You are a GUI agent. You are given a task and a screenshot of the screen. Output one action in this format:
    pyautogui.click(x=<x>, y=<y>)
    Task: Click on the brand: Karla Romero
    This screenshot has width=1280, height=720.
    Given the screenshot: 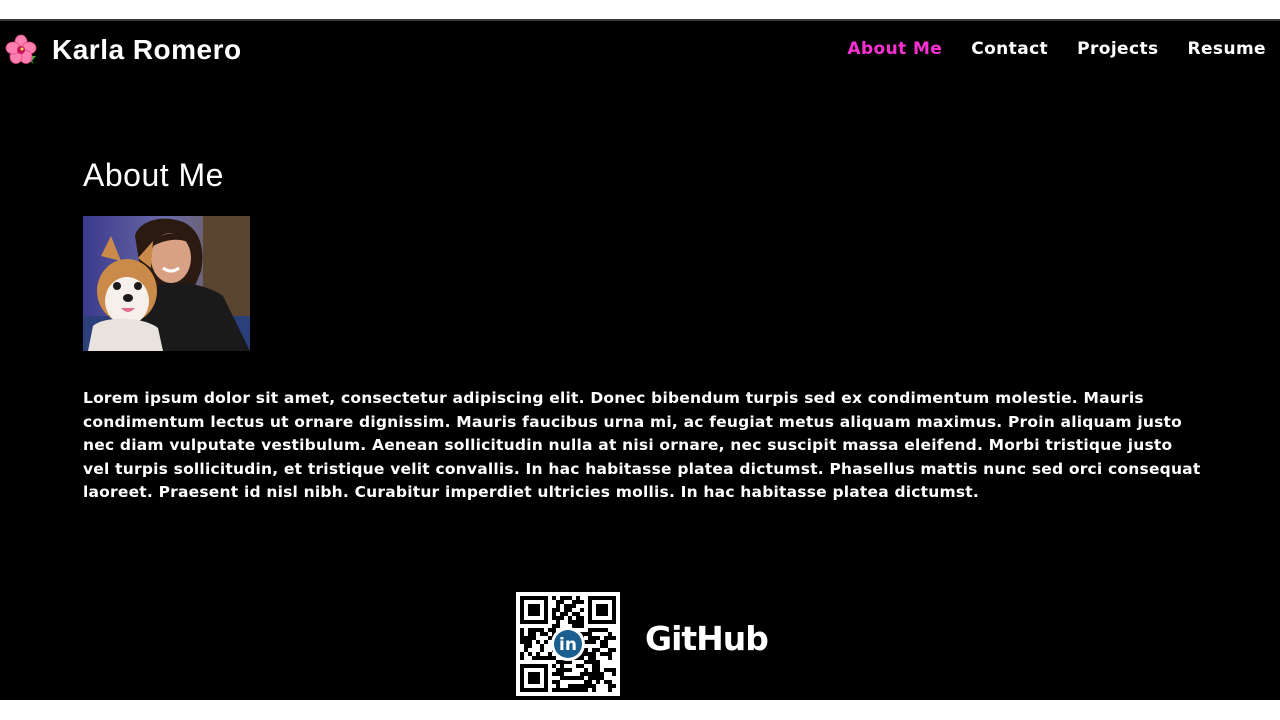 What is the action you would take?
    pyautogui.click(x=123, y=50)
    